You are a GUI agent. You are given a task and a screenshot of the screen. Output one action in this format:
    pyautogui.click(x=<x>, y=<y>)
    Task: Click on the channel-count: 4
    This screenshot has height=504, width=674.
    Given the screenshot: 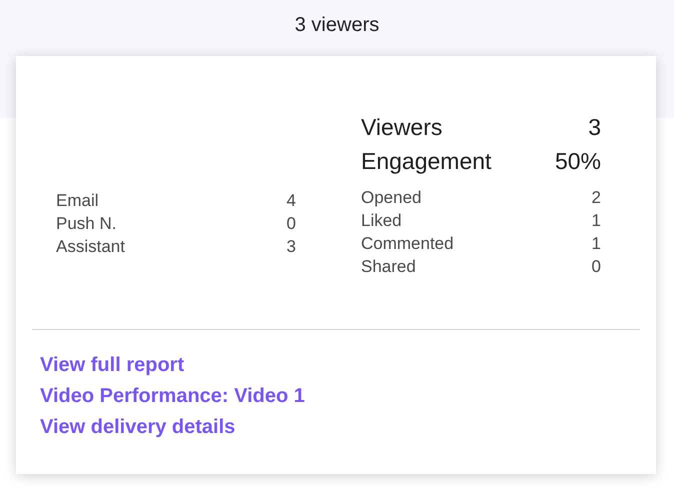 What is the action you would take?
    pyautogui.click(x=291, y=201)
    